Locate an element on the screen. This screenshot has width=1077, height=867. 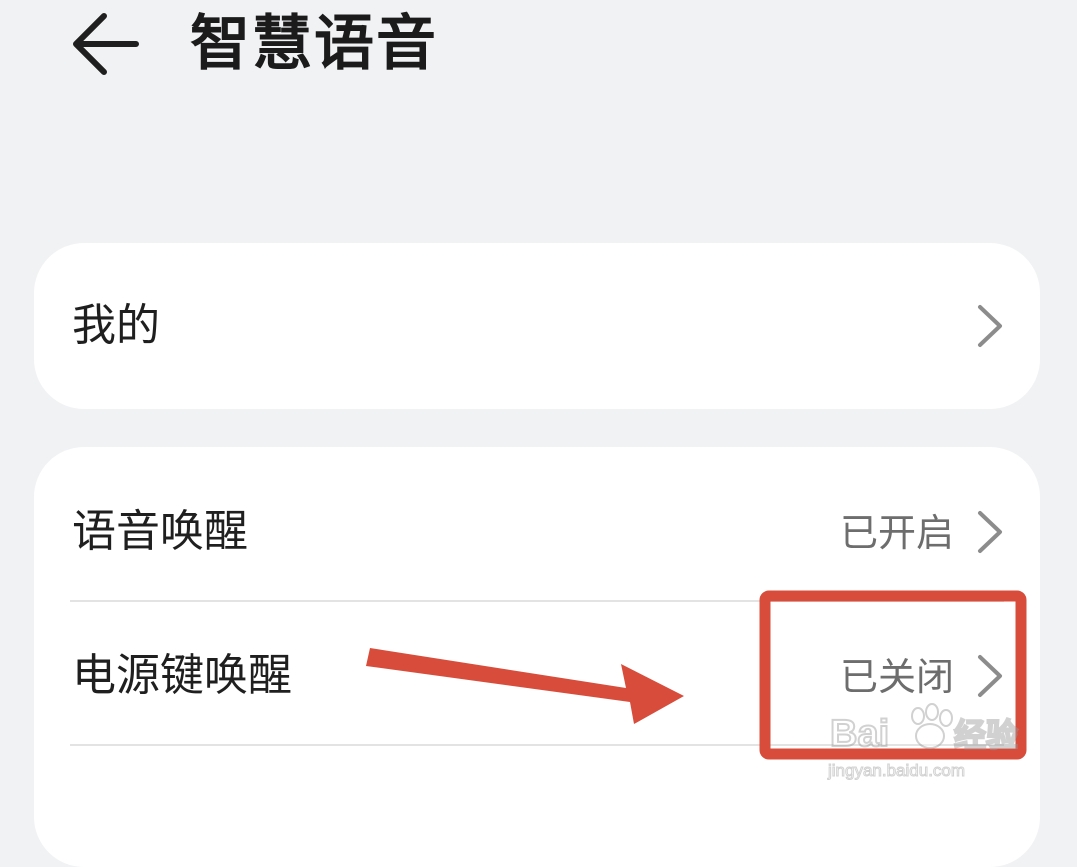
scrolled-text-fragment is located at coordinates (540, 121).